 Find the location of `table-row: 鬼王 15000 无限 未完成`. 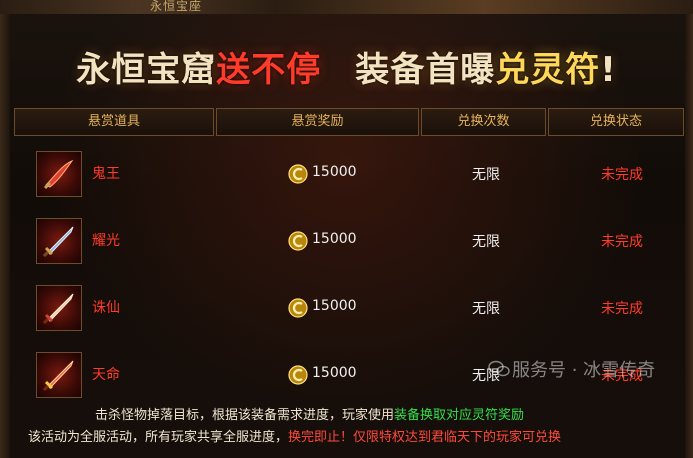

table-row: 鬼王 15000 无限 未完成 is located at coordinates (349, 173).